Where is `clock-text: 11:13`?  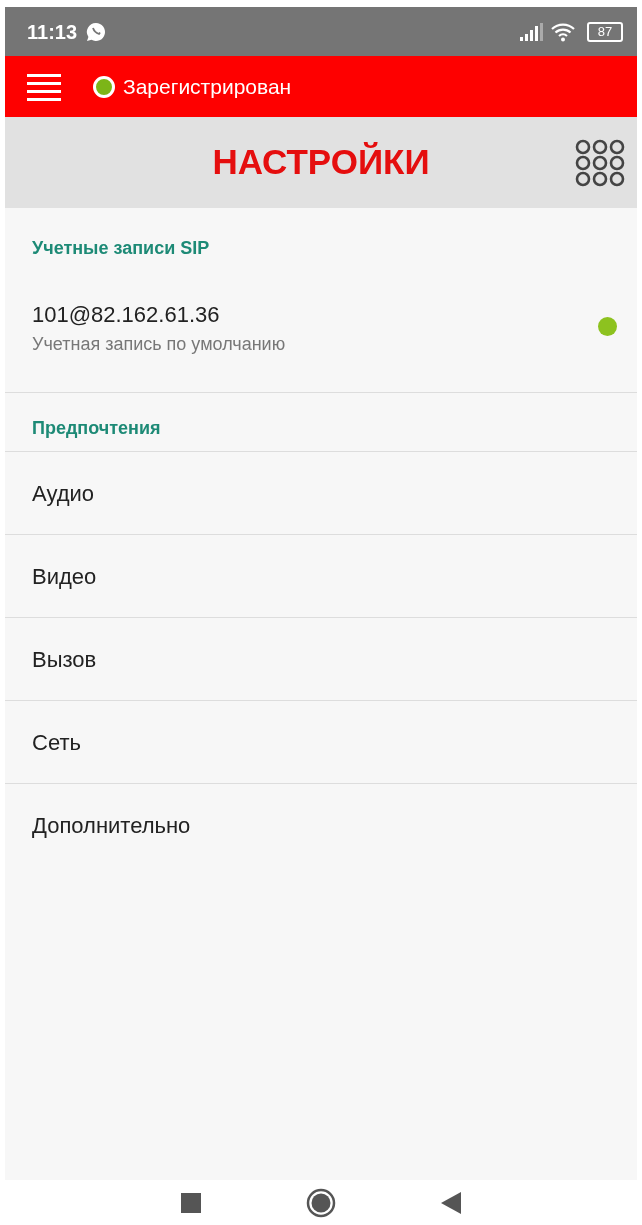 clock-text: 11:13 is located at coordinates (52, 32).